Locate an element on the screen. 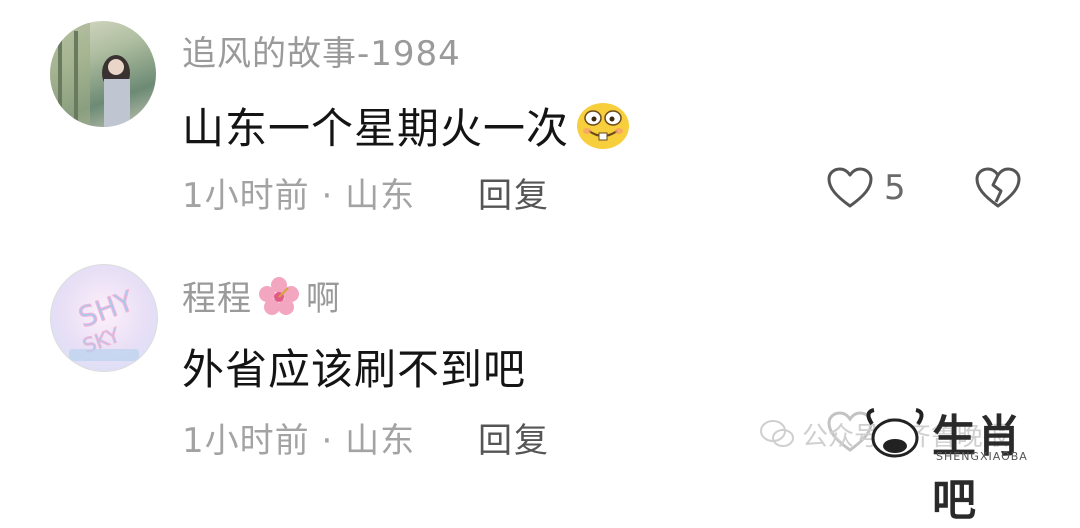 This screenshot has width=1080, height=528. heart-icon is located at coordinates (850, 187).